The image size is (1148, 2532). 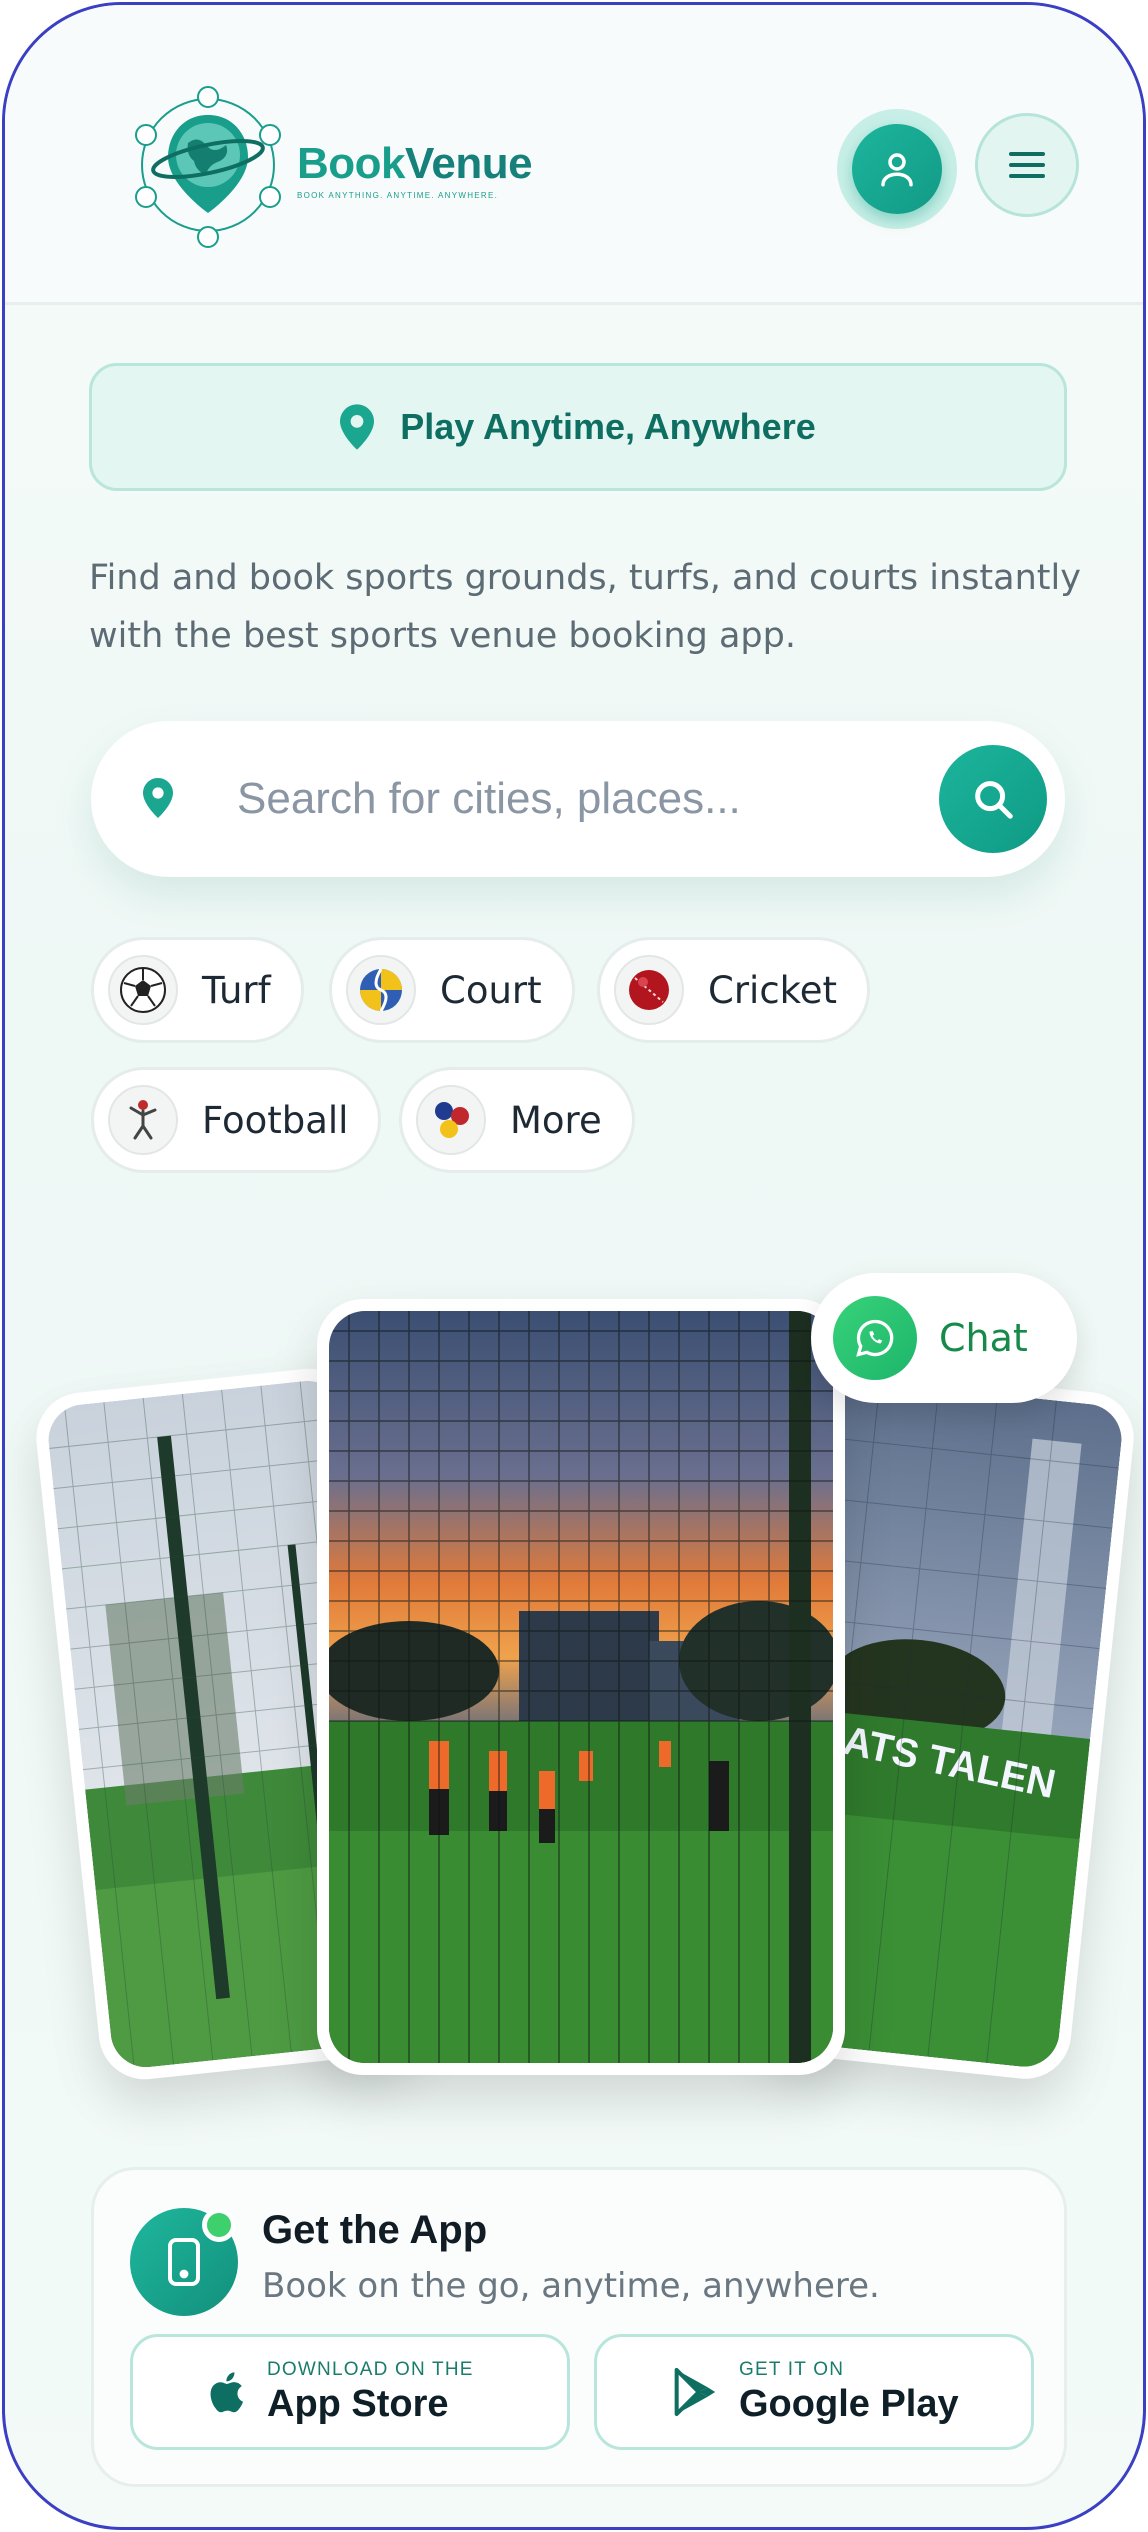 What do you see at coordinates (649, 990) in the screenshot?
I see `cricket-ball-icon` at bounding box center [649, 990].